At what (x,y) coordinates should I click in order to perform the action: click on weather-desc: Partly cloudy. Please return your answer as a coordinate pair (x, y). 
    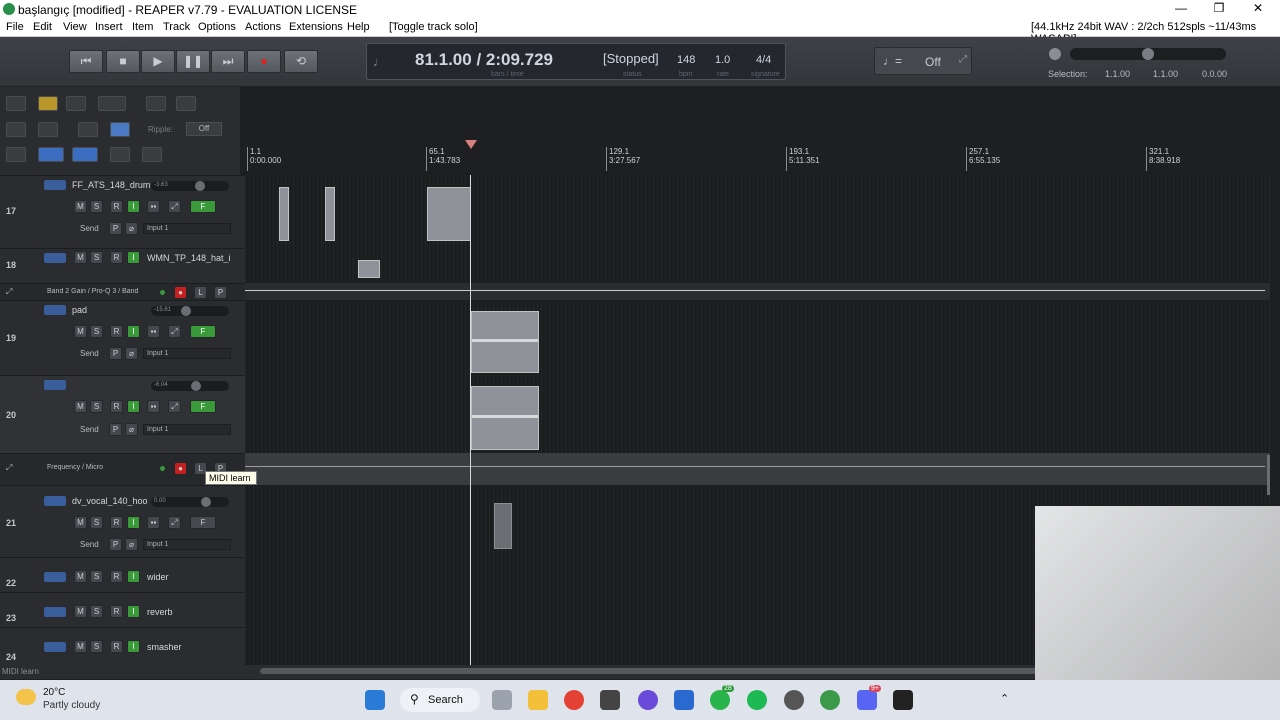
    Looking at the image, I should click on (71, 705).